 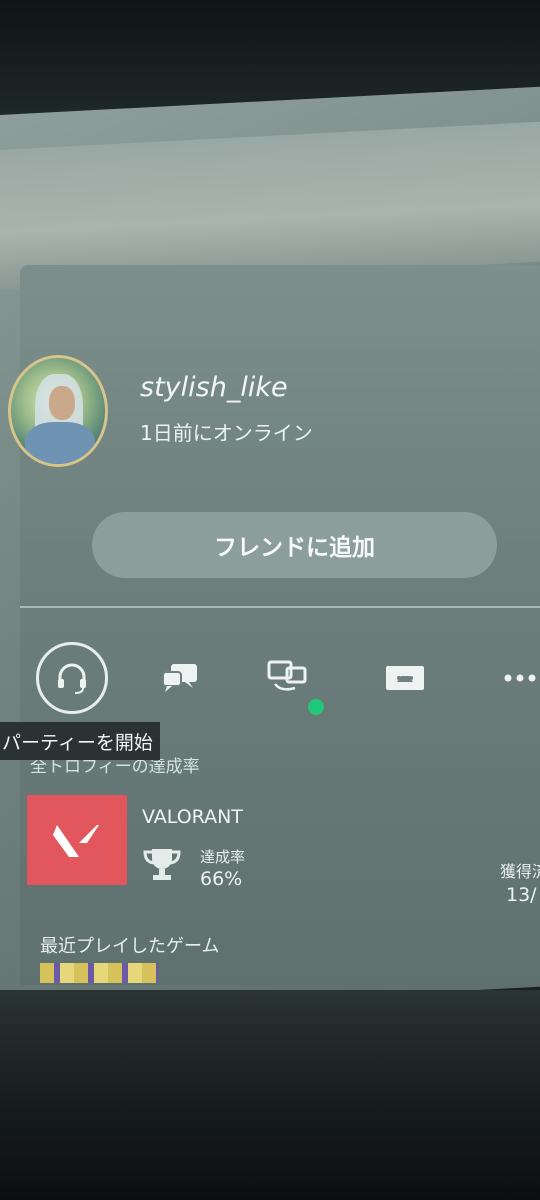 I want to click on message-button, so click(x=180, y=678).